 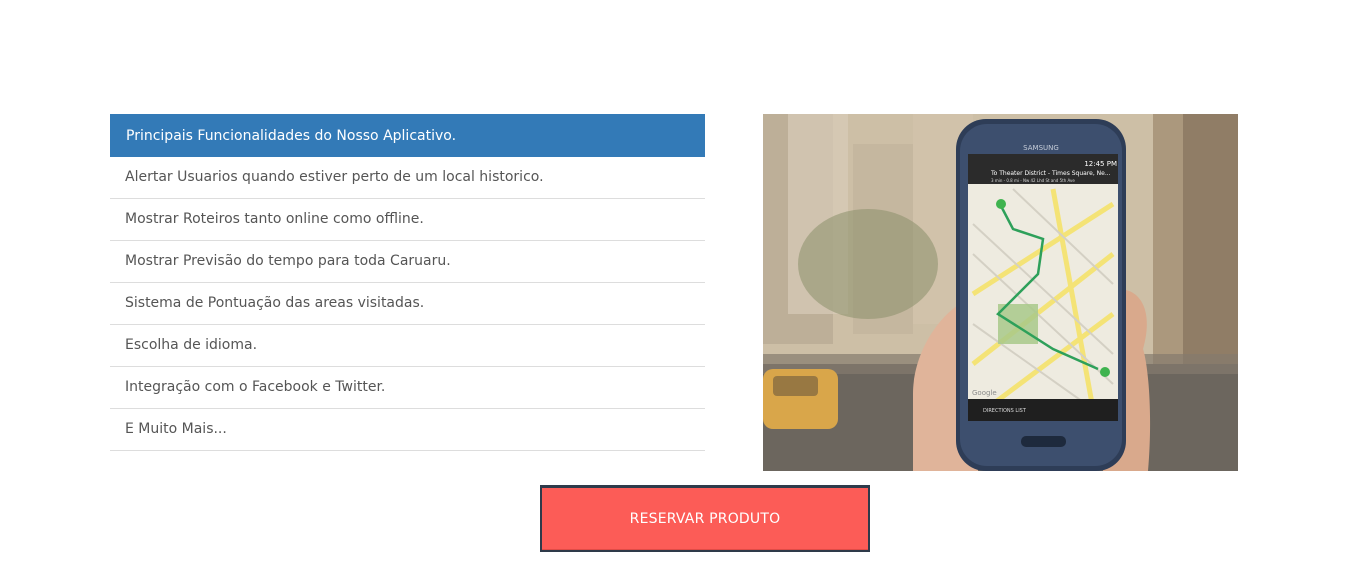 I want to click on reserve-button-frame: RESERVAR PRODUTO, so click(x=705, y=518).